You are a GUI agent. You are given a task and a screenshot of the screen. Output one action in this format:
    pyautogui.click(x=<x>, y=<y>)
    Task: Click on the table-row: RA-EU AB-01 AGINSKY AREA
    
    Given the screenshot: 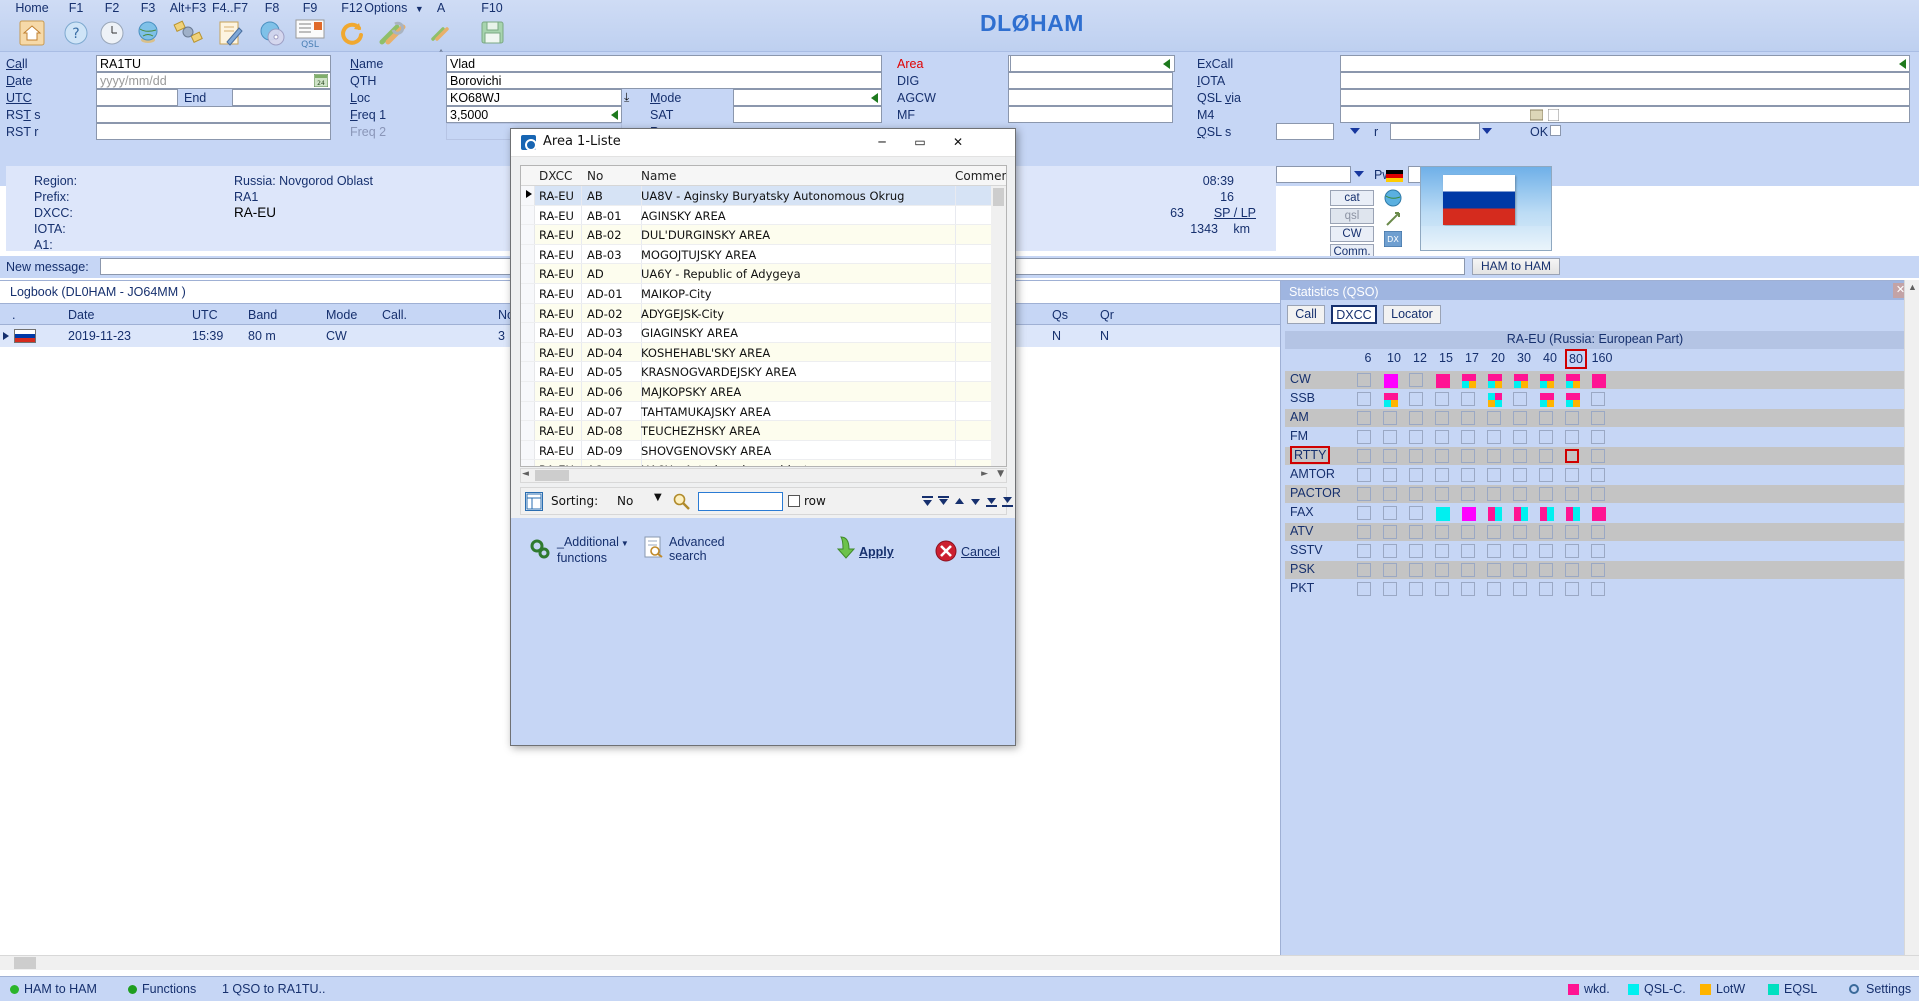 What is the action you would take?
    pyautogui.click(x=763, y=215)
    